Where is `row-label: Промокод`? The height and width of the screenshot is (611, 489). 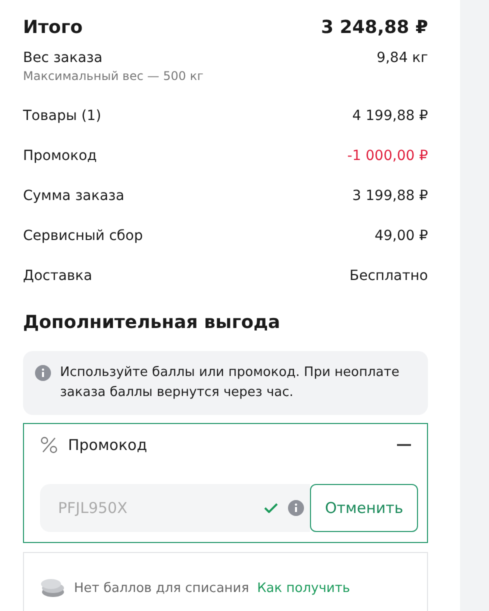
row-label: Промокод is located at coordinates (60, 156).